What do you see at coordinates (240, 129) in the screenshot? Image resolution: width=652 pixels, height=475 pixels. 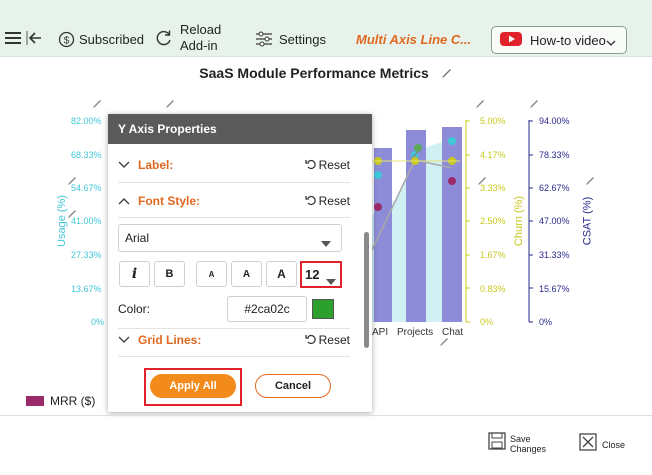 I see `panel-header: Y Axis Properties` at bounding box center [240, 129].